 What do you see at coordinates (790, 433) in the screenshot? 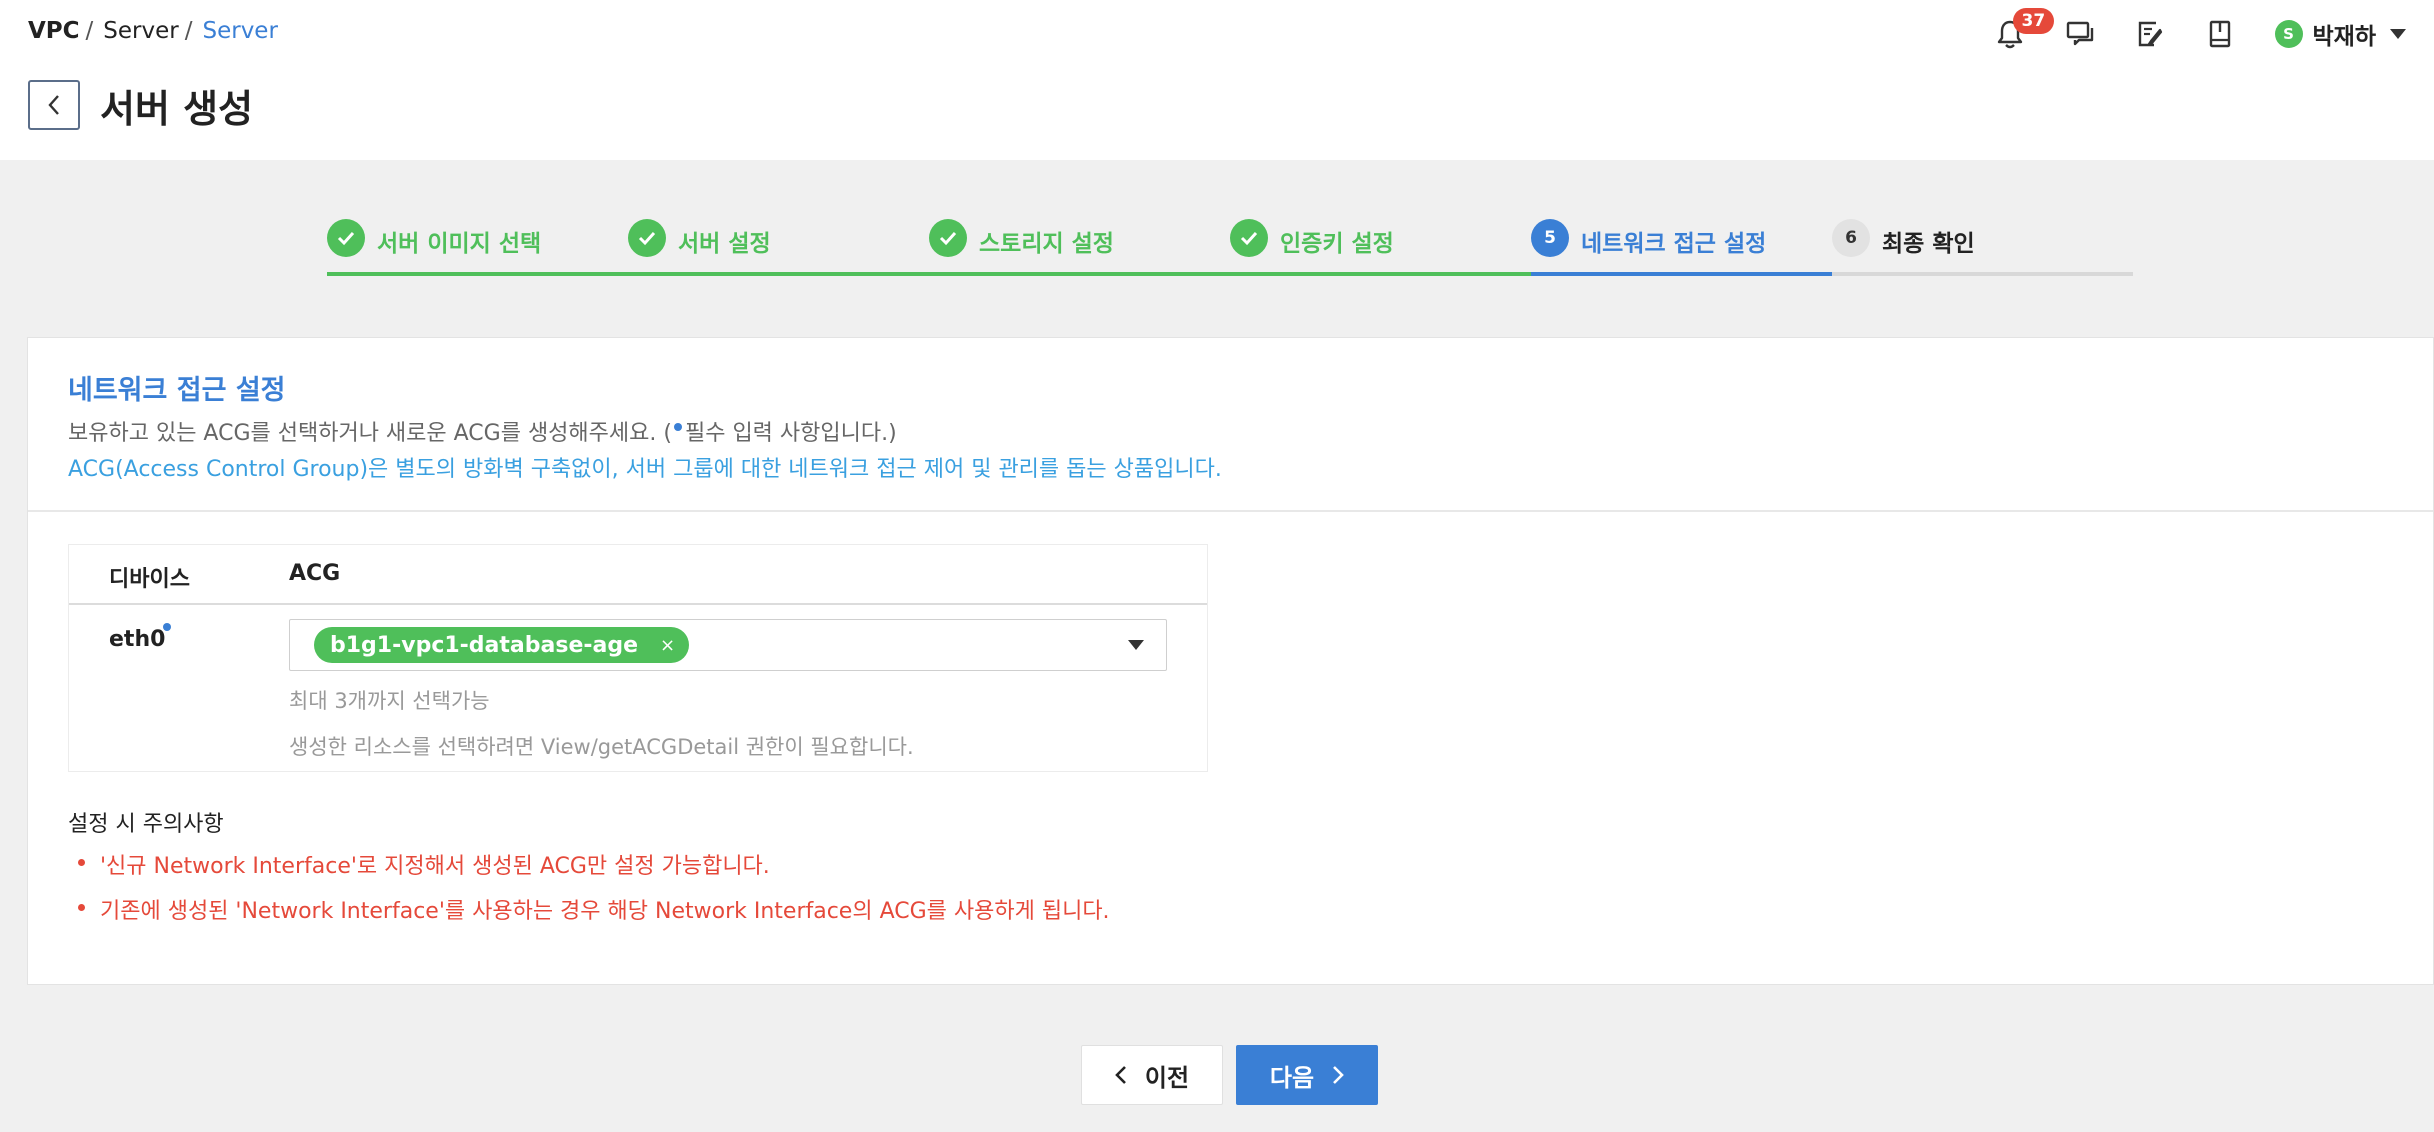
I see `required-note: 필수 입력 사항입니다.)` at bounding box center [790, 433].